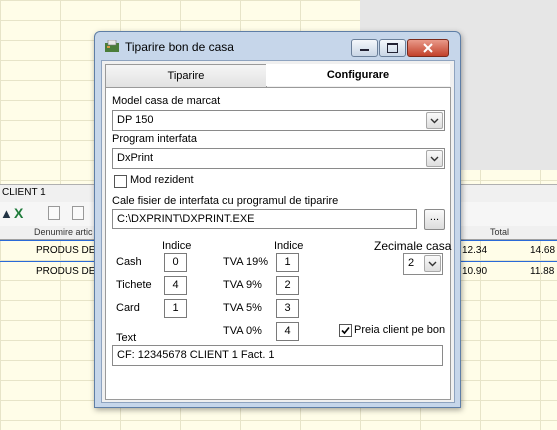 The image size is (557, 430). Describe the element at coordinates (264, 219) in the screenshot. I see `path-input: C:\DXPRINT\DXPRINT.EXE` at that location.